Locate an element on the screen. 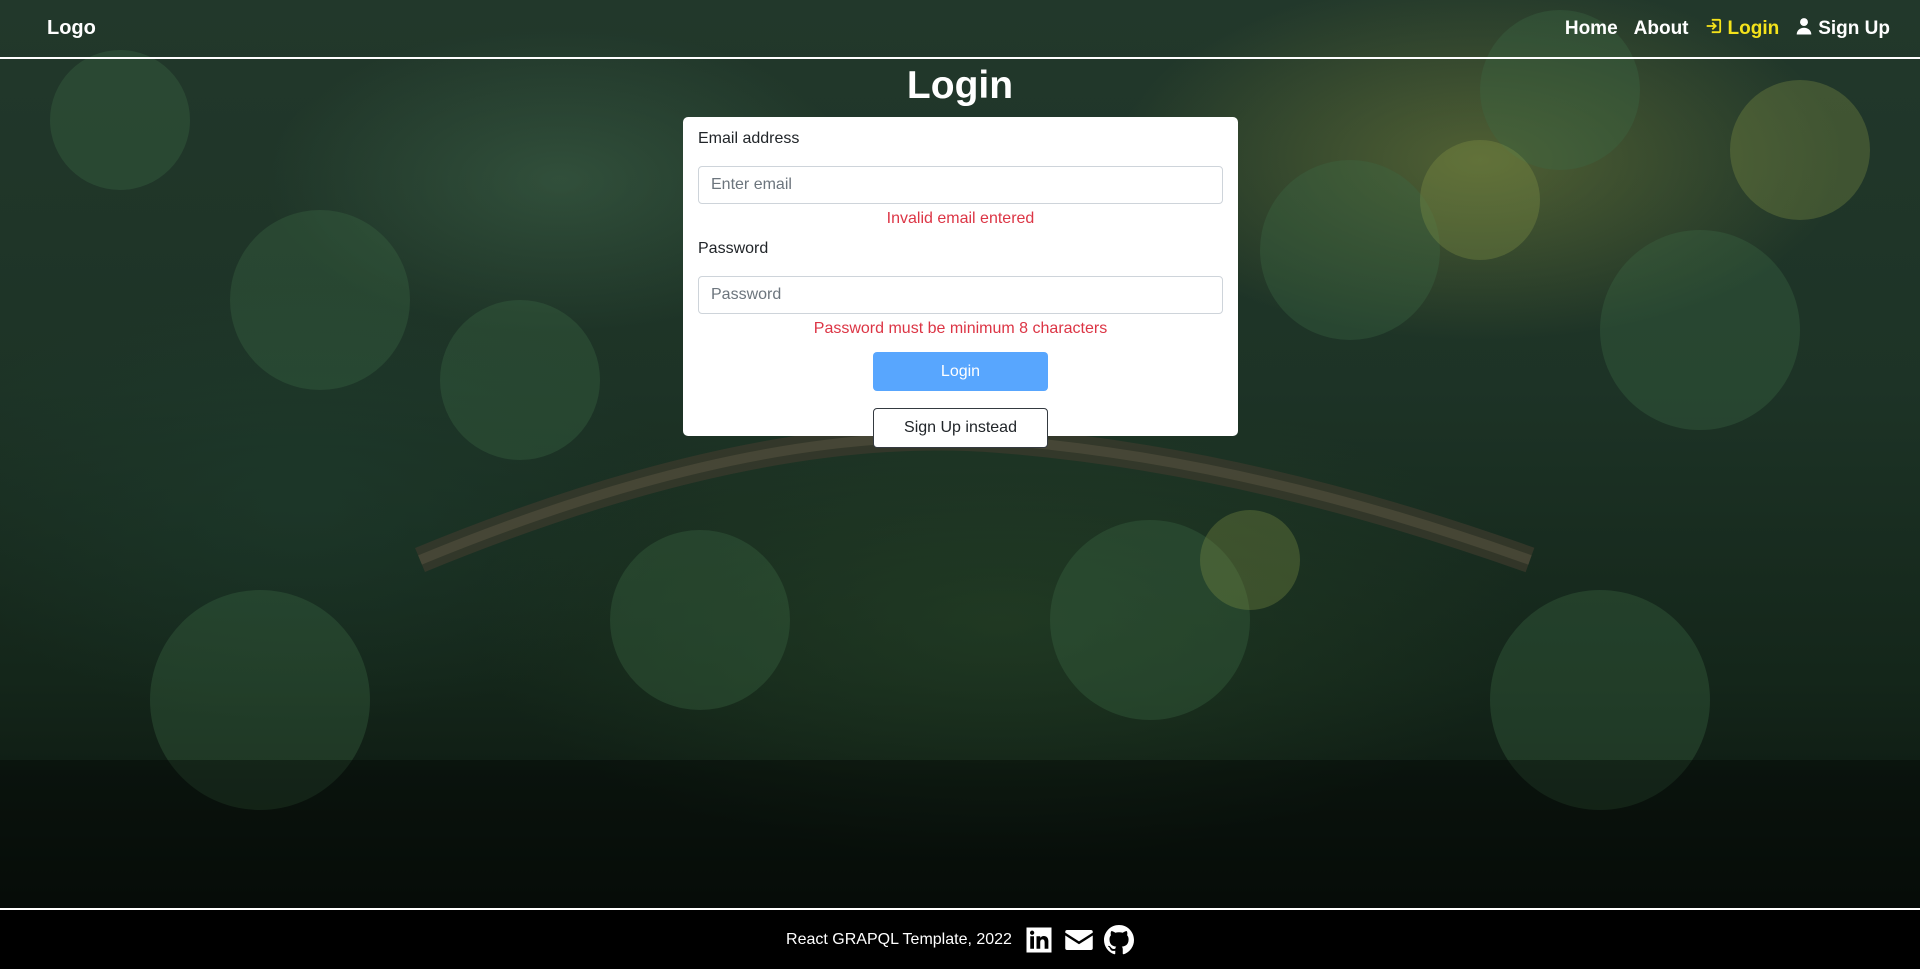  nav-signup-link: Sign Up is located at coordinates (1842, 29).